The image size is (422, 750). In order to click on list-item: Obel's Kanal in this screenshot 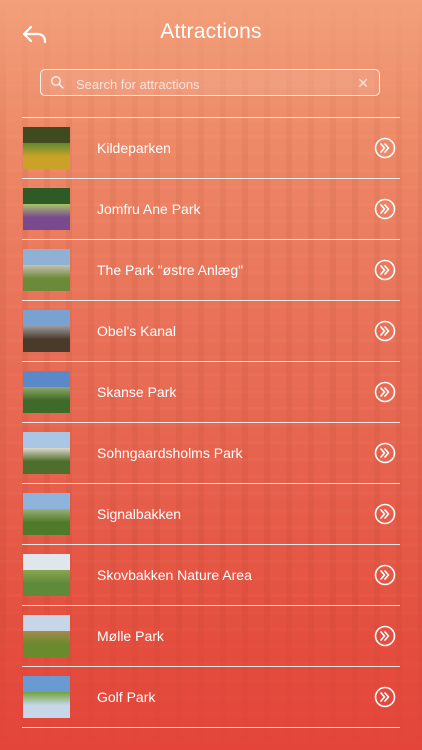, I will do `click(211, 331)`.